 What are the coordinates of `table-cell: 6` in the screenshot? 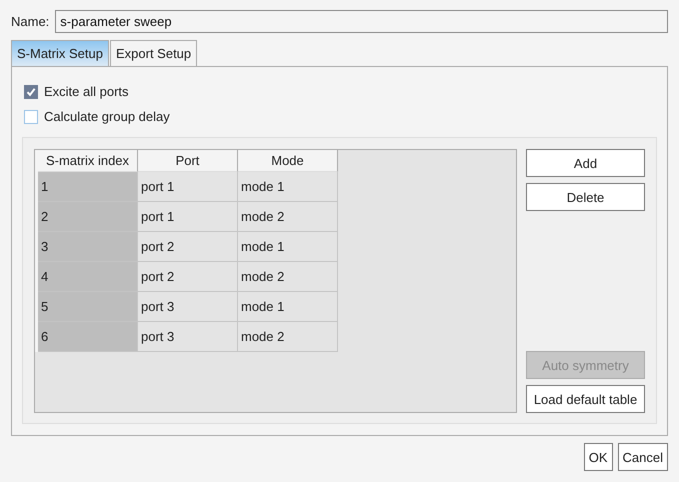 It's located at (88, 337).